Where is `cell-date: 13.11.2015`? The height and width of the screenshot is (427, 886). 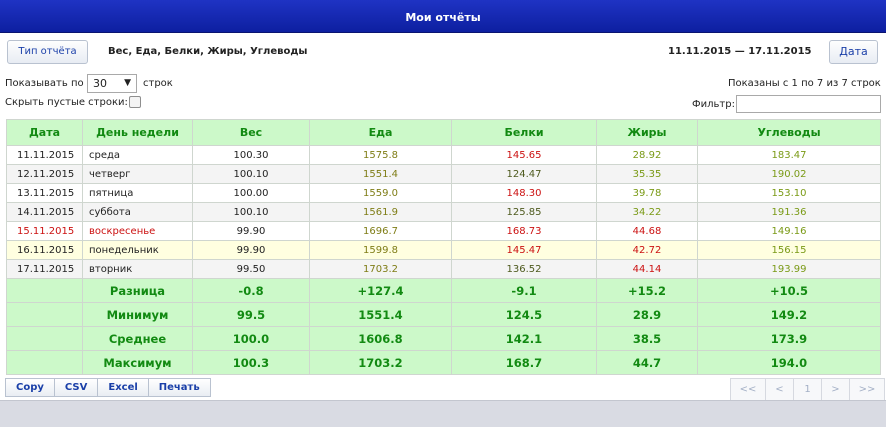
cell-date: 13.11.2015 is located at coordinates (44, 193).